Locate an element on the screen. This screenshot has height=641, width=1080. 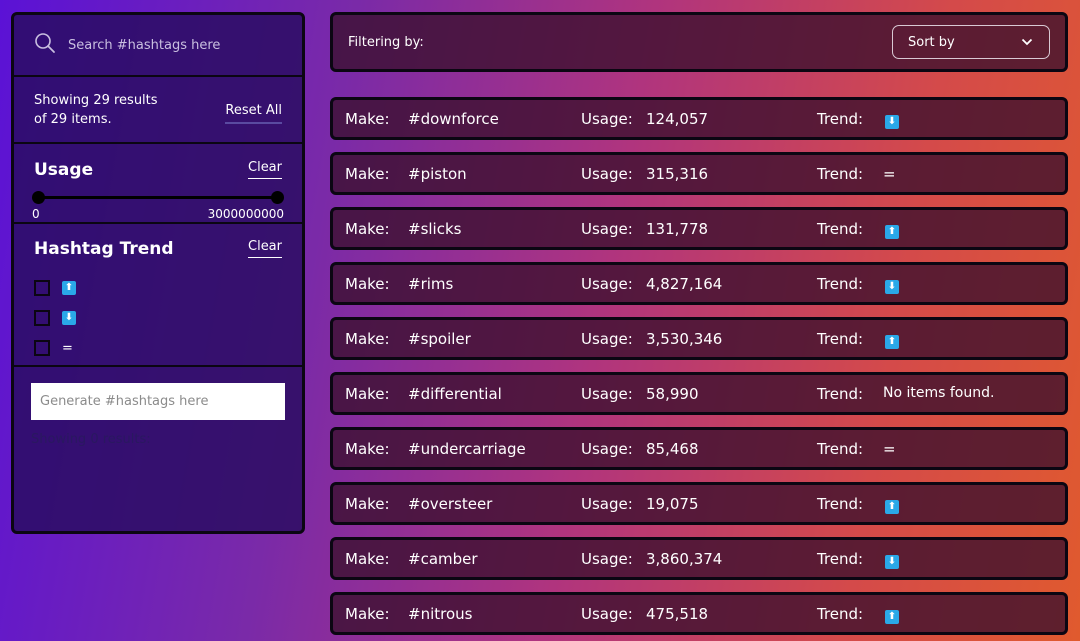
search-input is located at coordinates (173, 45).